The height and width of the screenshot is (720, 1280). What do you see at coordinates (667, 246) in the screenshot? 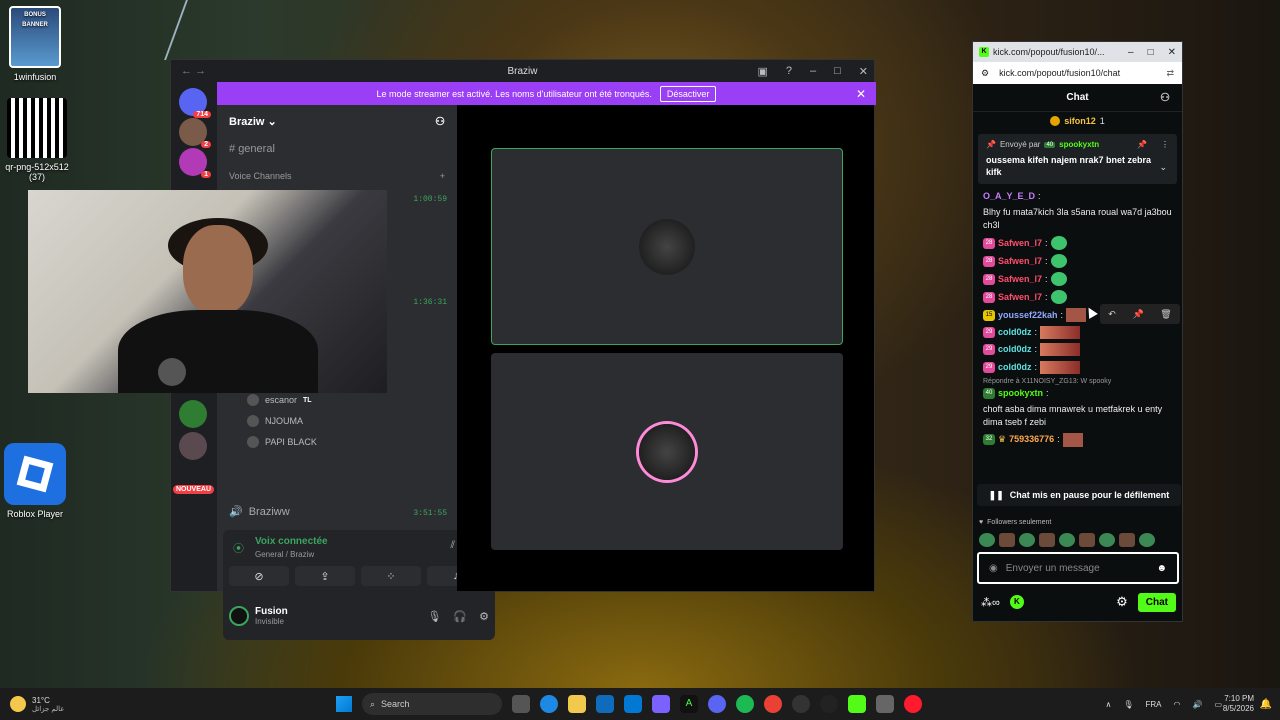
I see `video-tile` at bounding box center [667, 246].